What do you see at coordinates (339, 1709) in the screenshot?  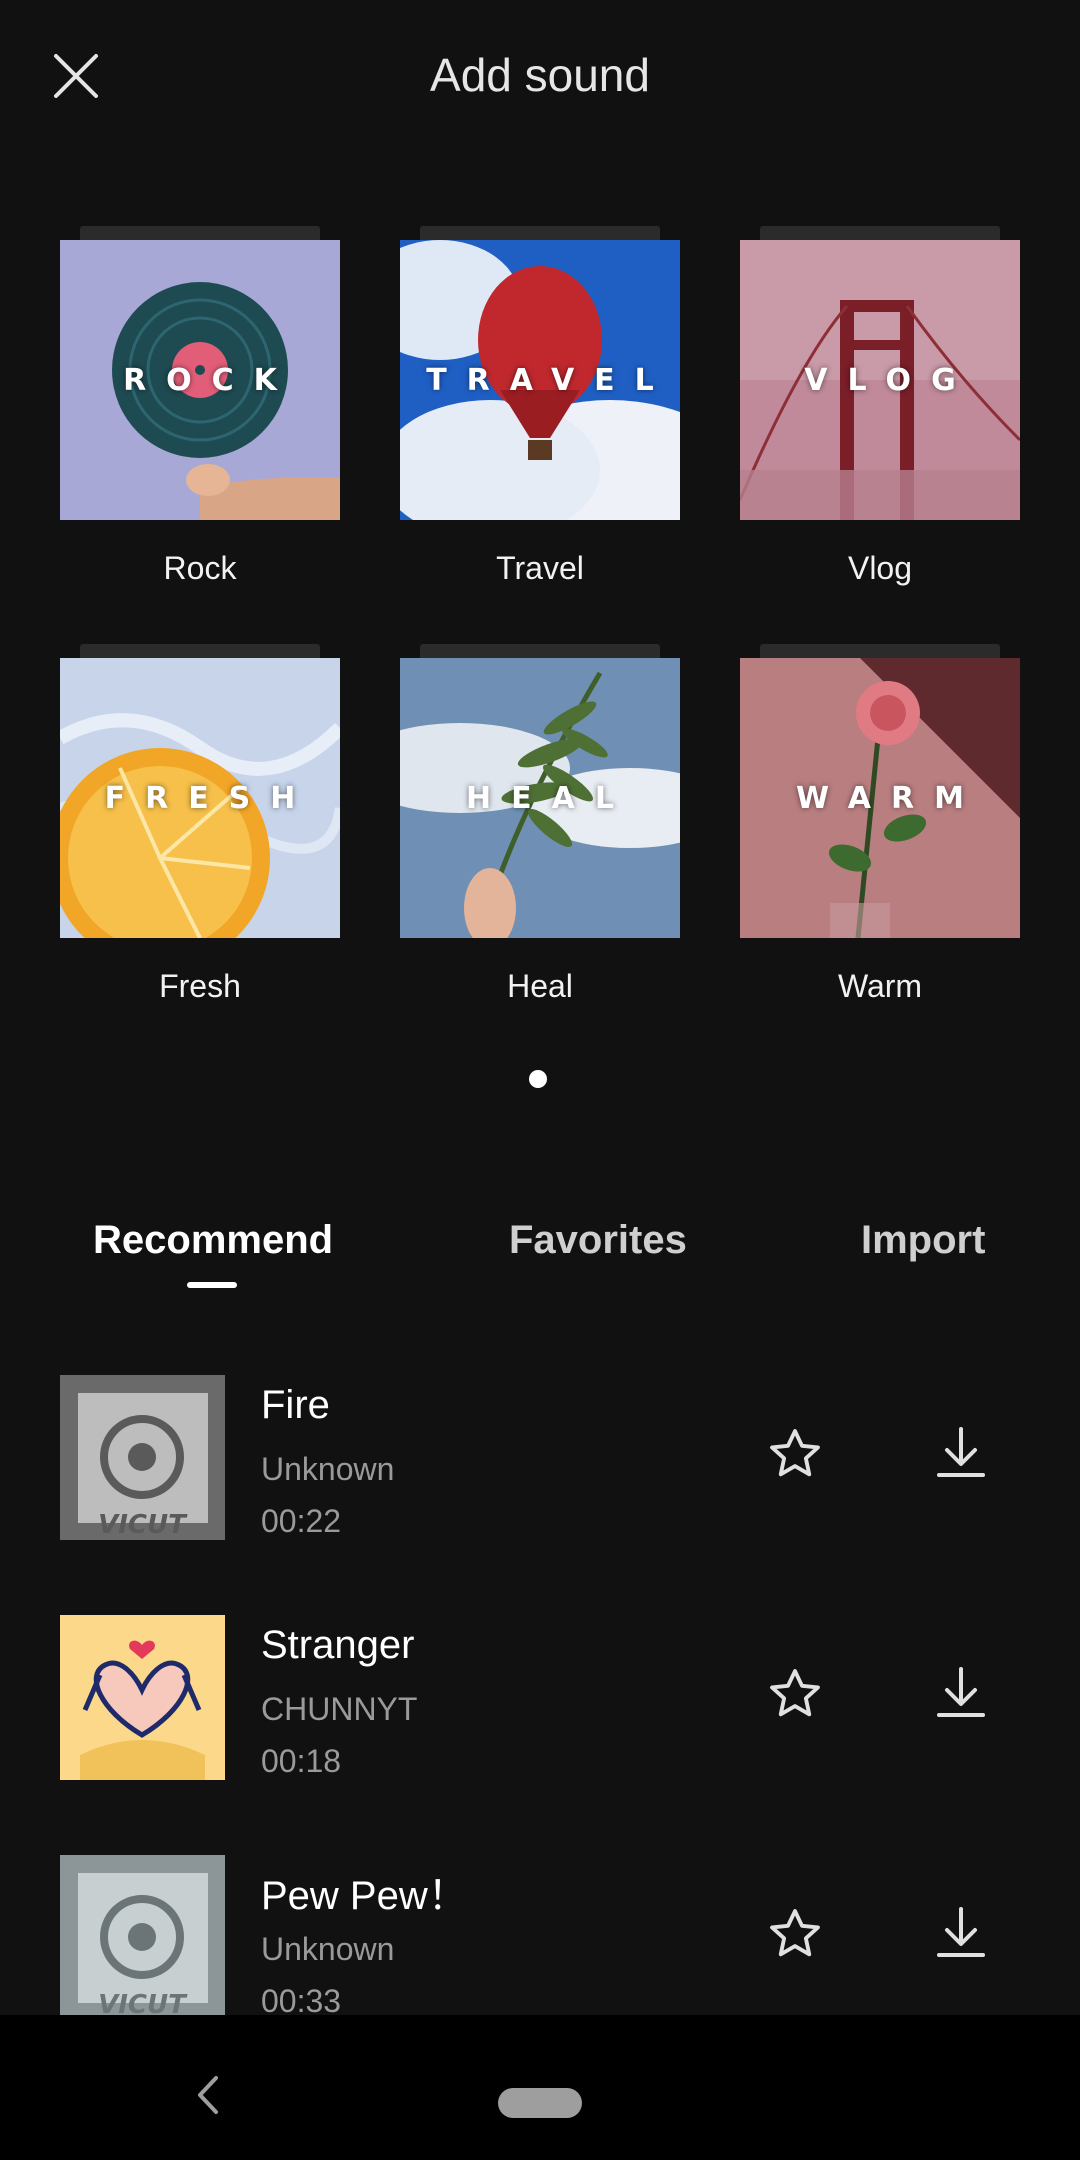 I see `song-artist: CHUNNYT` at bounding box center [339, 1709].